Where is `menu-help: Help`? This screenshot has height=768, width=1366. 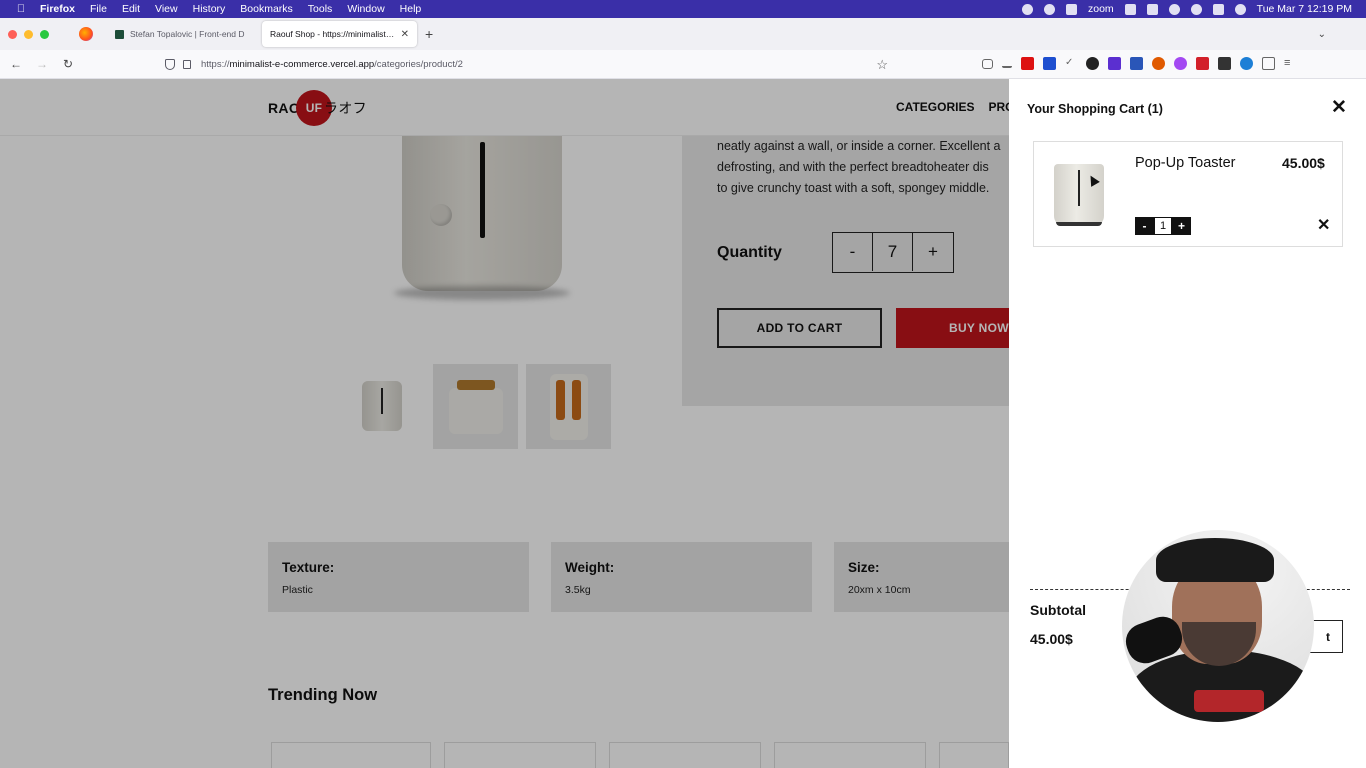 menu-help: Help is located at coordinates (411, 9).